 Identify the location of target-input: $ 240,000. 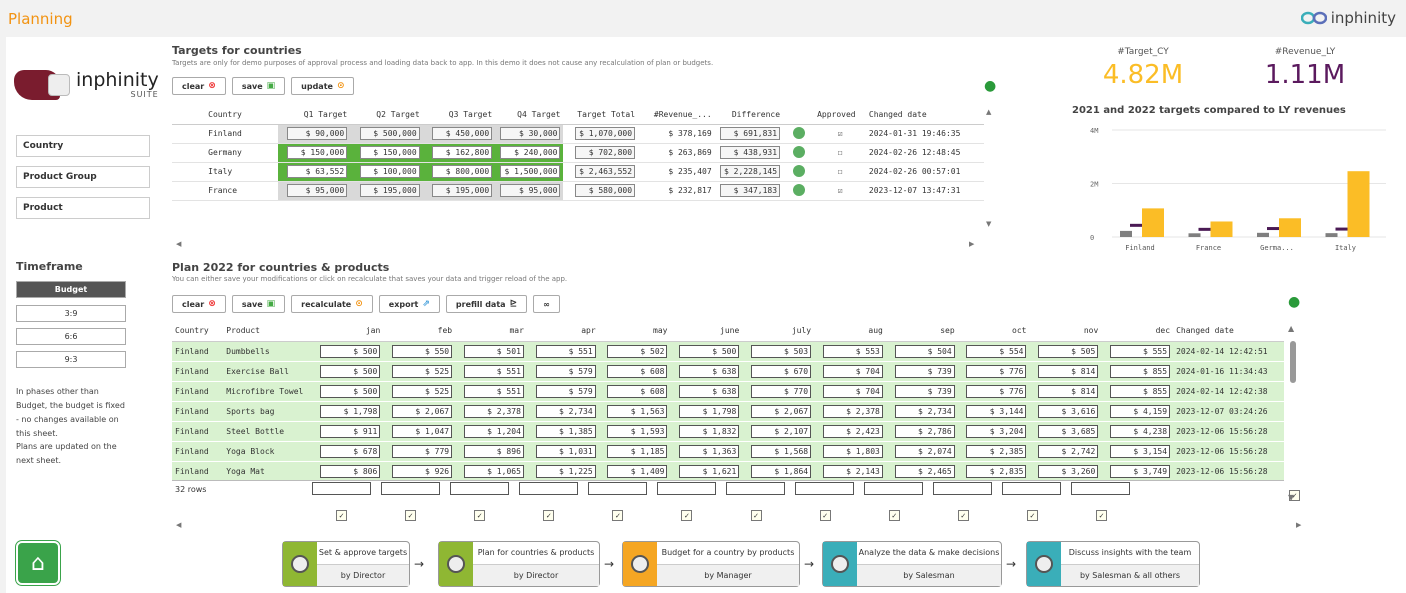
(530, 152).